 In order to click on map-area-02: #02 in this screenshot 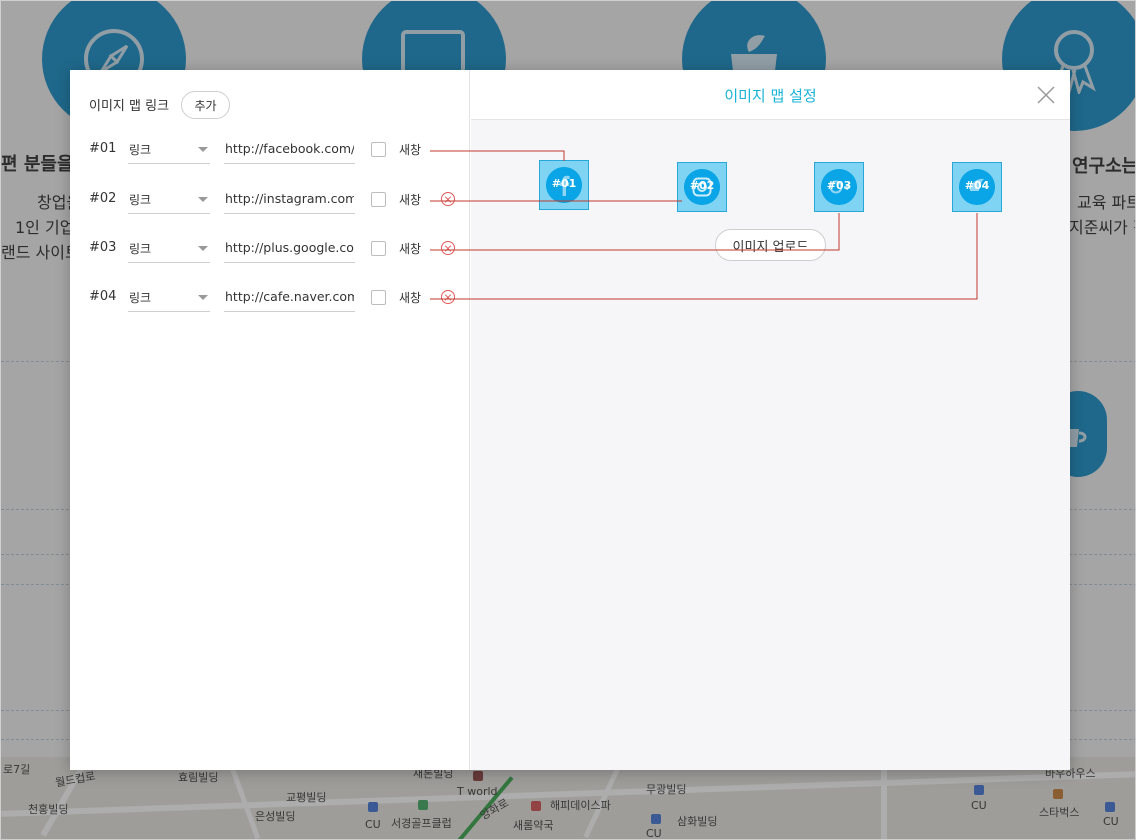, I will do `click(702, 187)`.